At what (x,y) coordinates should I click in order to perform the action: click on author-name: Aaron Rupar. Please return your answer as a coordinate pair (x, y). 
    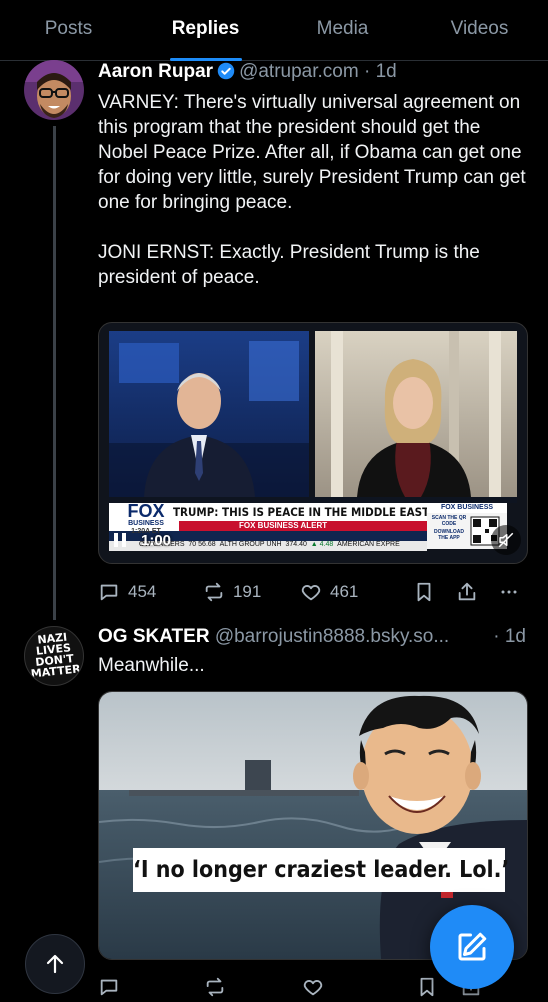
    Looking at the image, I should click on (155, 71).